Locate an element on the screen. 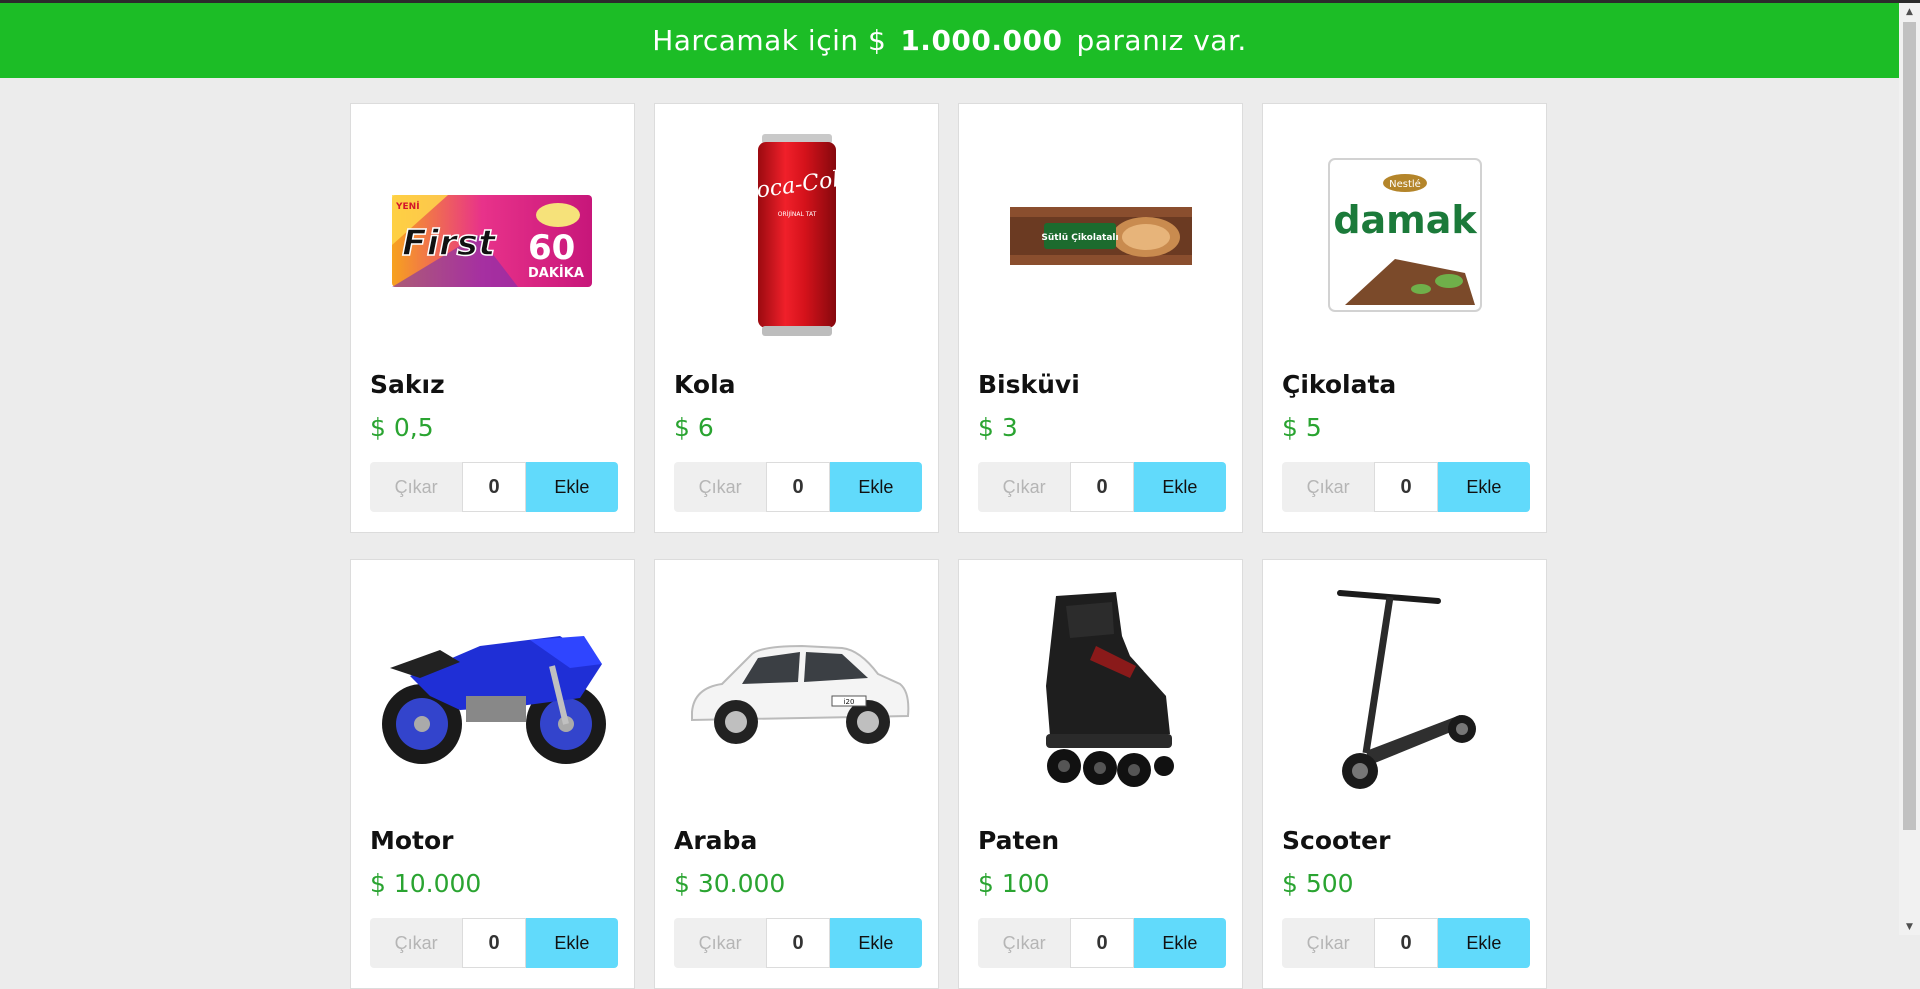  car-icon: i20 is located at coordinates (799, 694).